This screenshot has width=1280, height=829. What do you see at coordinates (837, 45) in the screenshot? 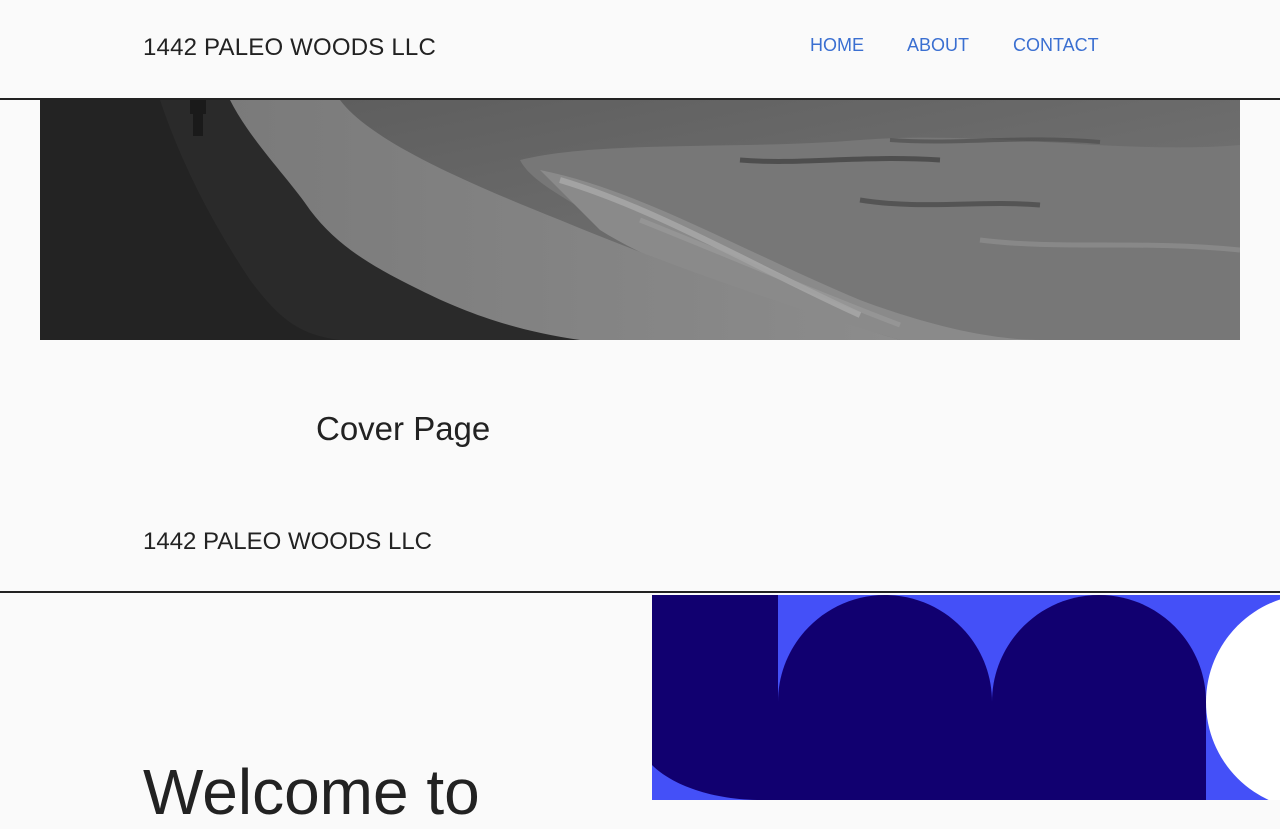
I see `nav-link-home: HOME` at bounding box center [837, 45].